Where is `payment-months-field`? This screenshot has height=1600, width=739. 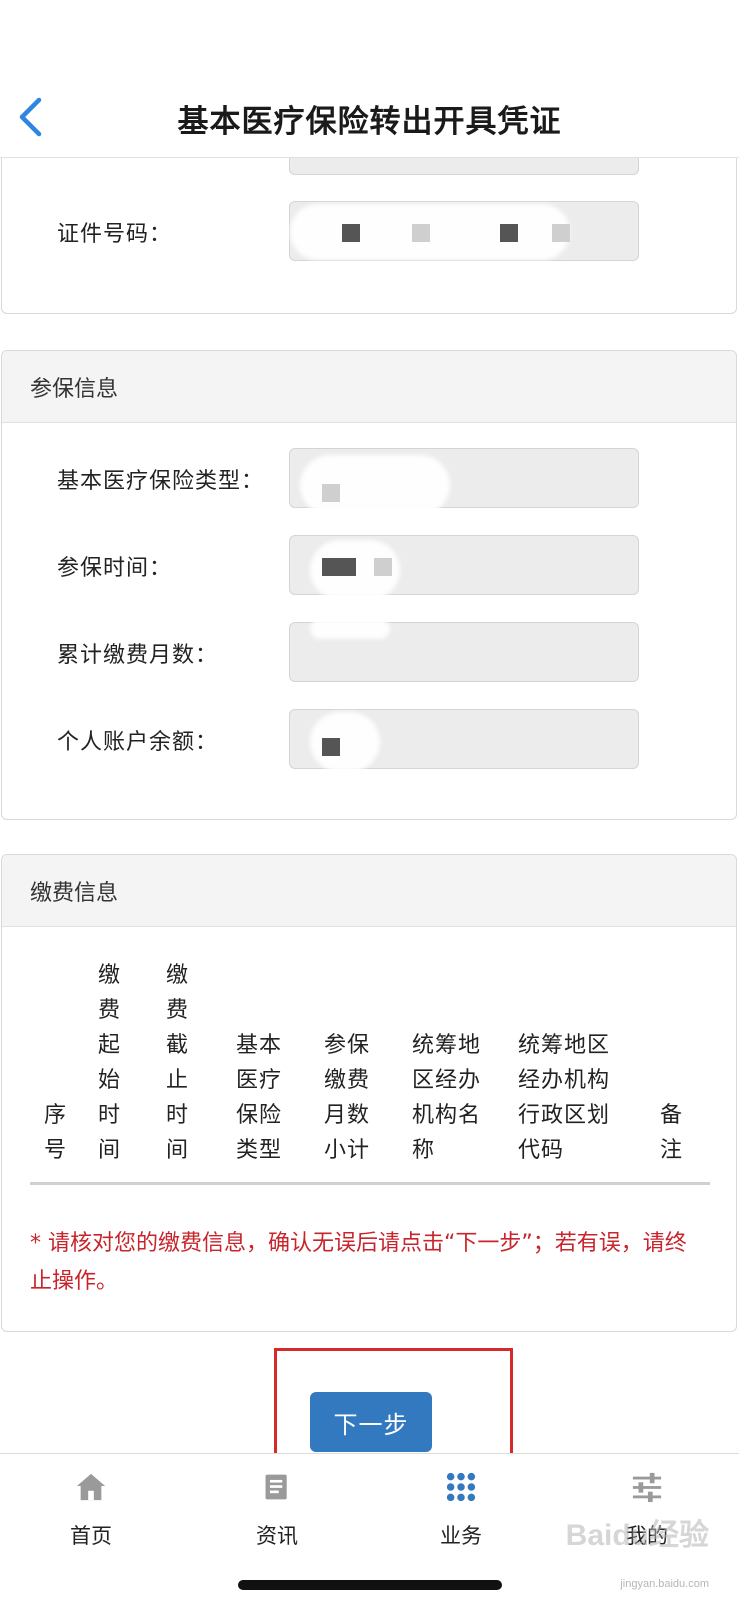 payment-months-field is located at coordinates (464, 650).